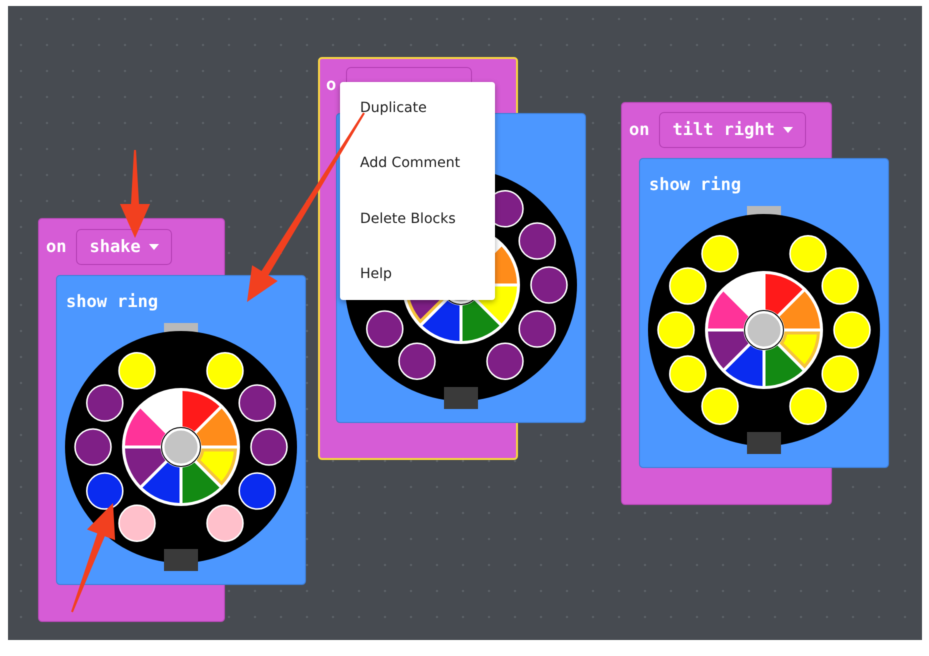 The image size is (929, 656). What do you see at coordinates (417, 108) in the screenshot?
I see `menu-item: Duplicate` at bounding box center [417, 108].